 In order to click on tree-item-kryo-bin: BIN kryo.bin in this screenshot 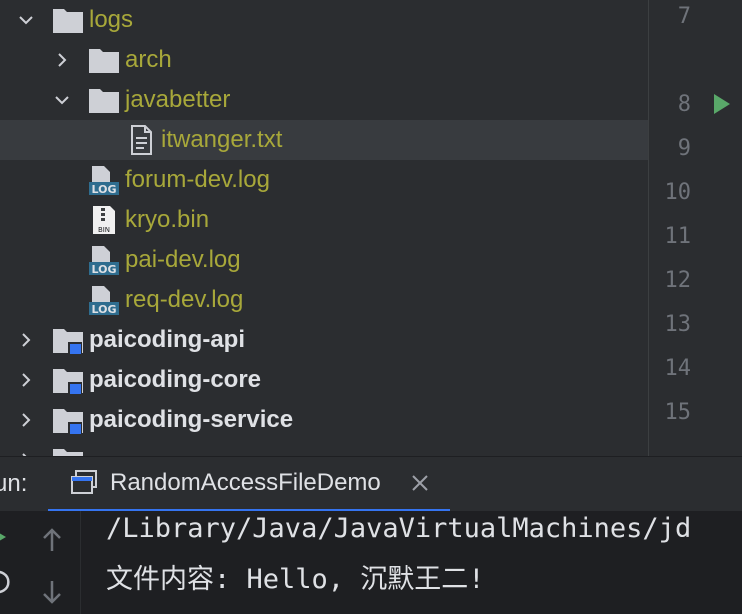, I will do `click(324, 220)`.